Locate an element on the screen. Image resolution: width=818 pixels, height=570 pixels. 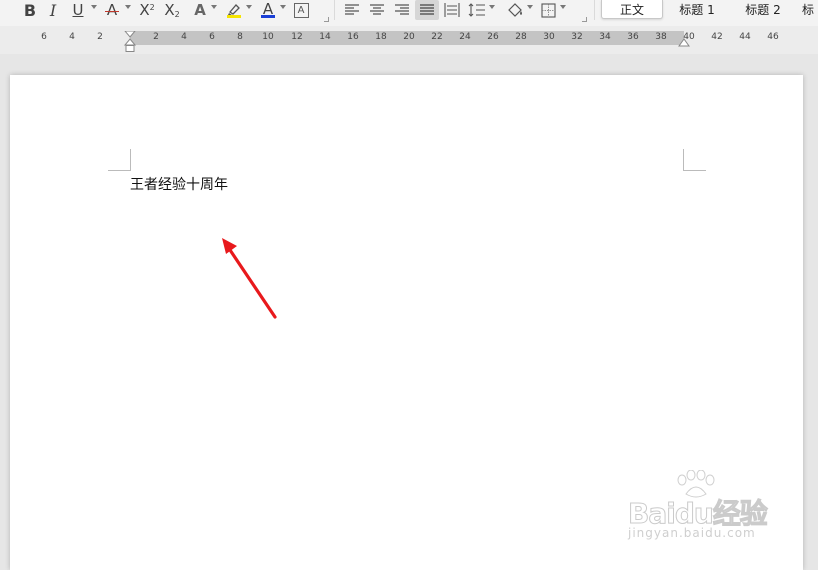
borders-button is located at coordinates (548, 10).